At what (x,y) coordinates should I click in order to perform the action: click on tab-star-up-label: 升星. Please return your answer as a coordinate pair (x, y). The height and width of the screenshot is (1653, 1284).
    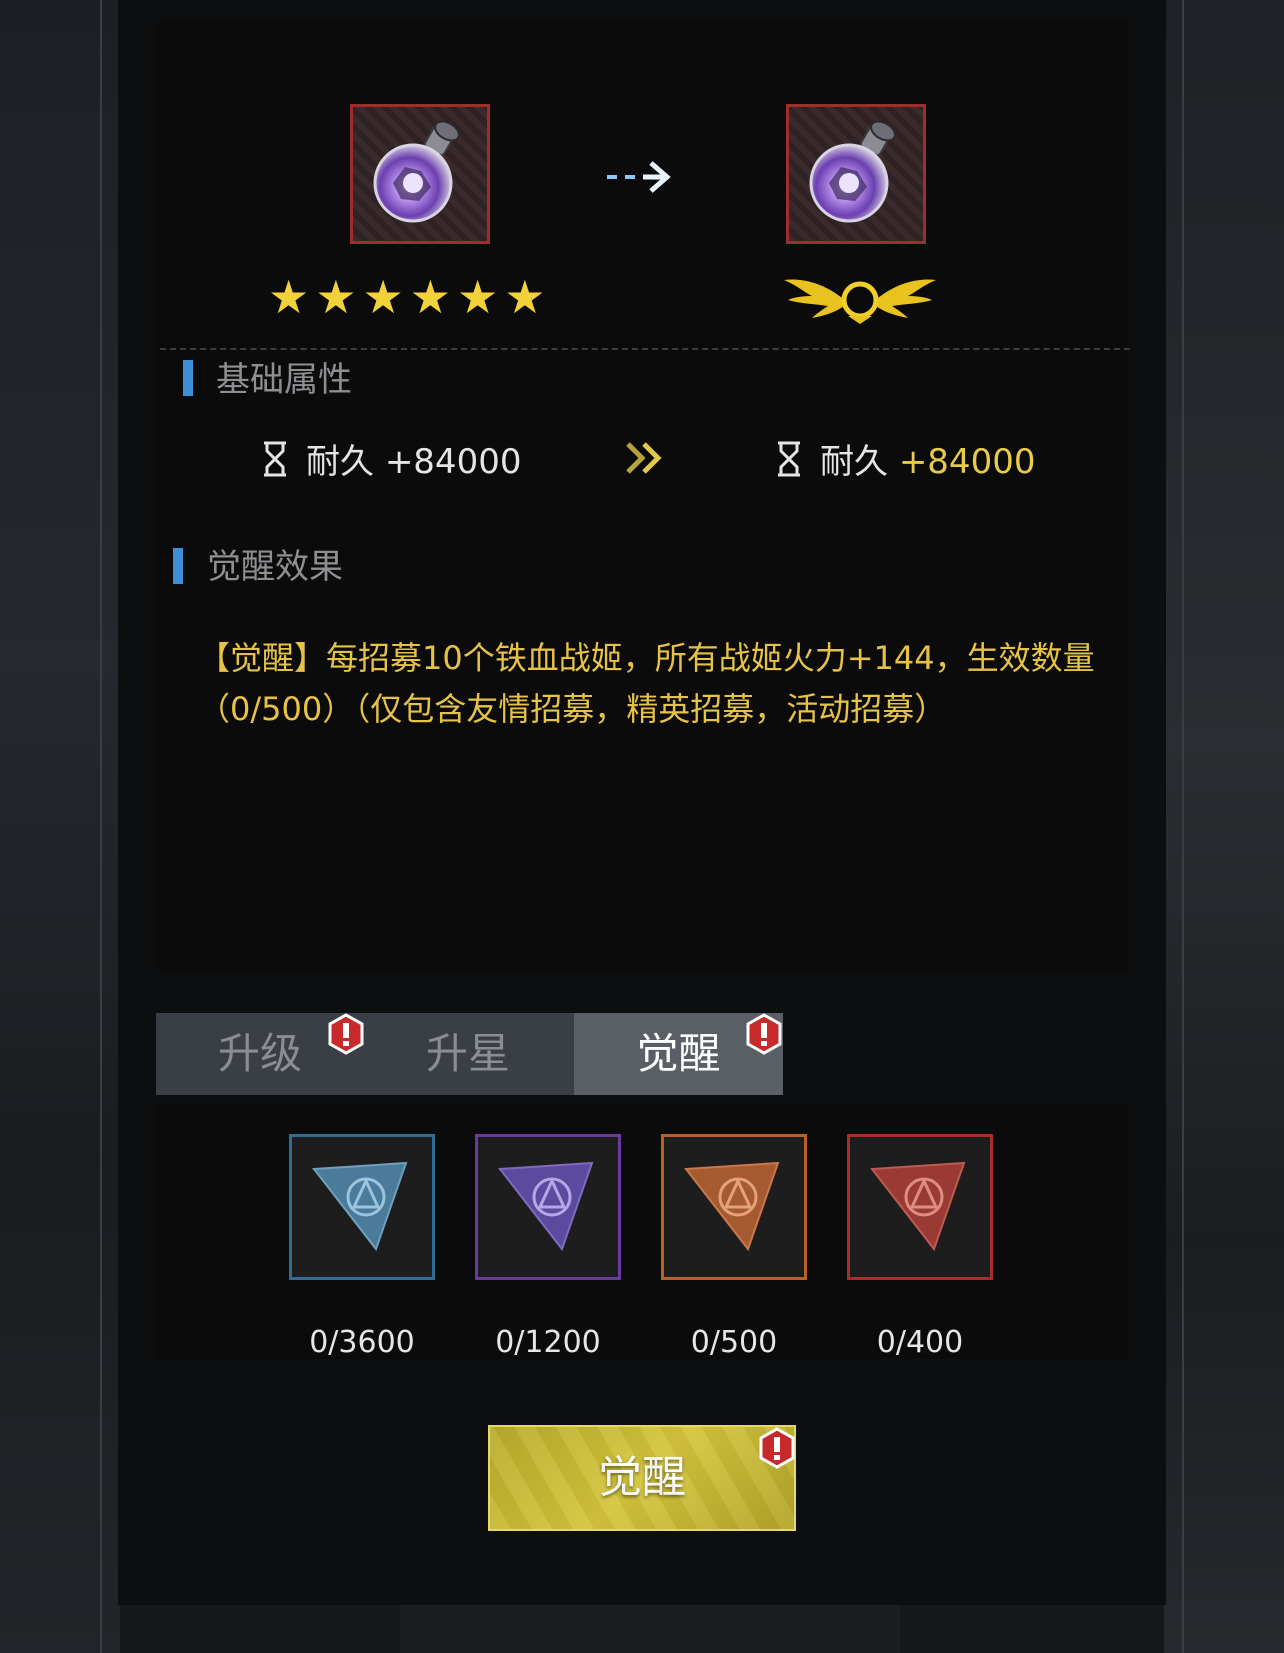
    Looking at the image, I should click on (467, 1053).